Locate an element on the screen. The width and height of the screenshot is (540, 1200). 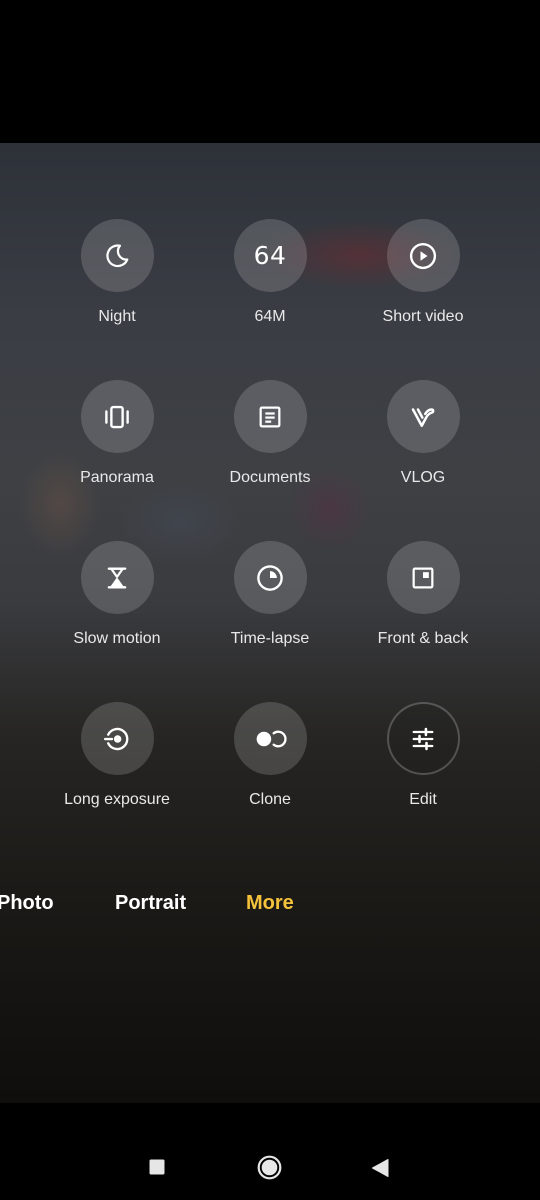
mode-slow-motion: Slow motion is located at coordinates (117, 594).